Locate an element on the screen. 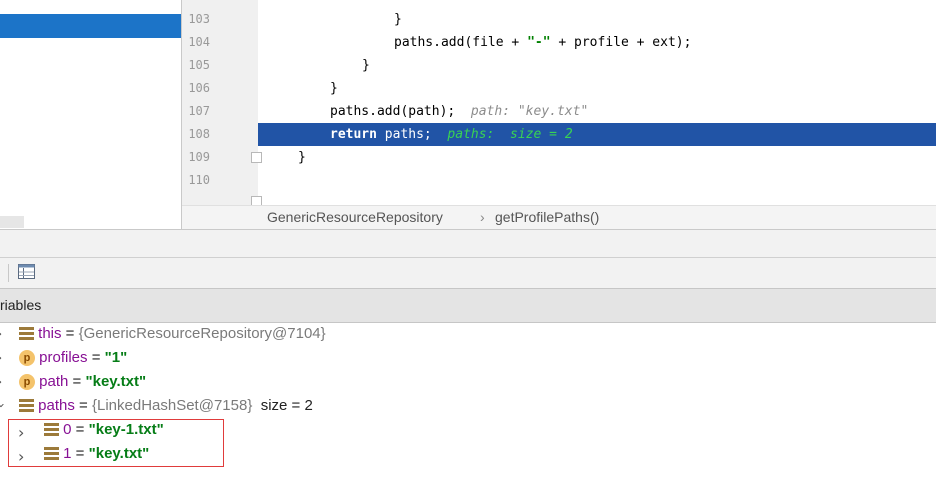 The height and width of the screenshot is (484, 936). line-number: 105 is located at coordinates (199, 65).